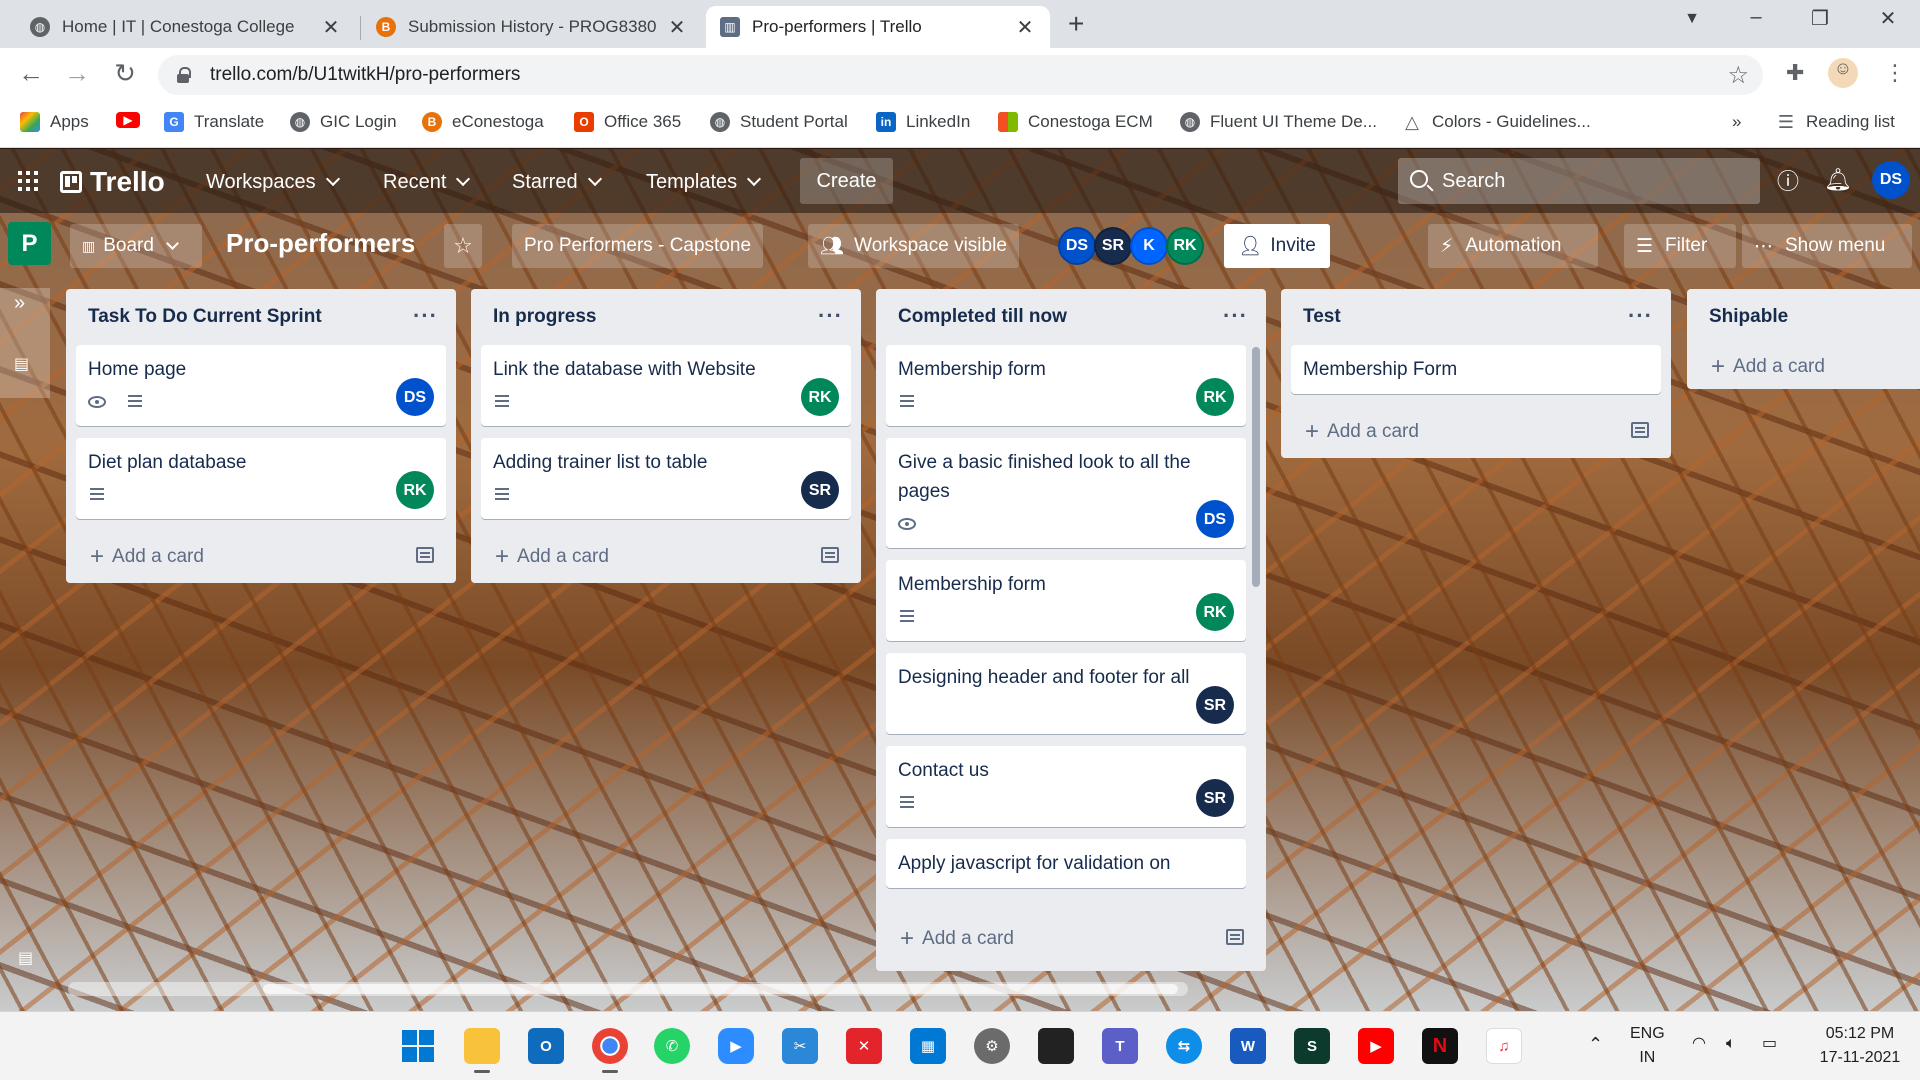 This screenshot has height=1080, width=1920. I want to click on workspace-name-button: Pro Performers - Capstone, so click(638, 246).